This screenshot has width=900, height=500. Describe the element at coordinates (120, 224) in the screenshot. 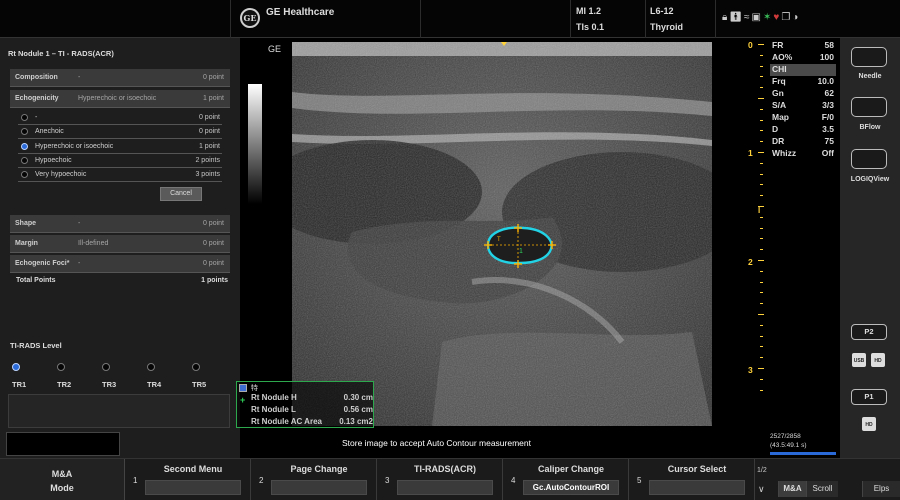

I see `category-shape: Shape - 0 point` at that location.